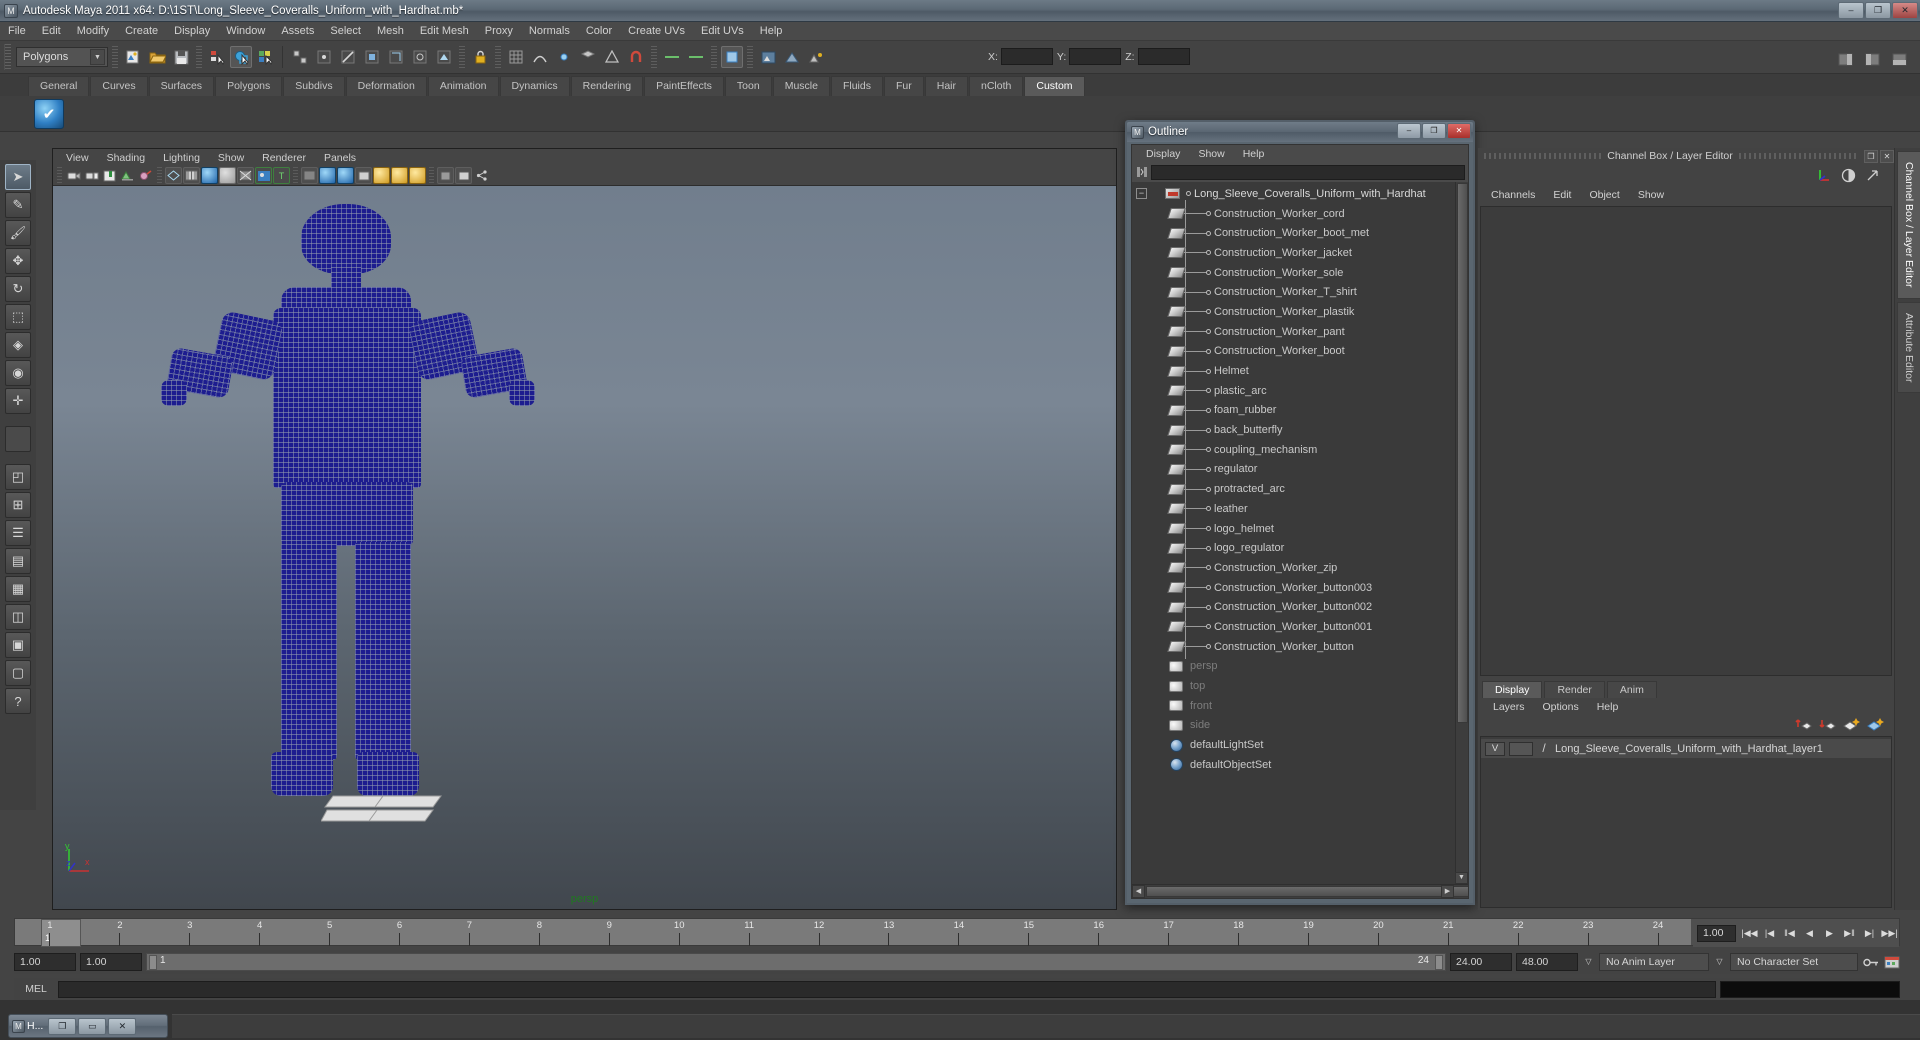 This screenshot has height=1040, width=1920. Describe the element at coordinates (1848, 175) in the screenshot. I see `render-channel-icon` at that location.